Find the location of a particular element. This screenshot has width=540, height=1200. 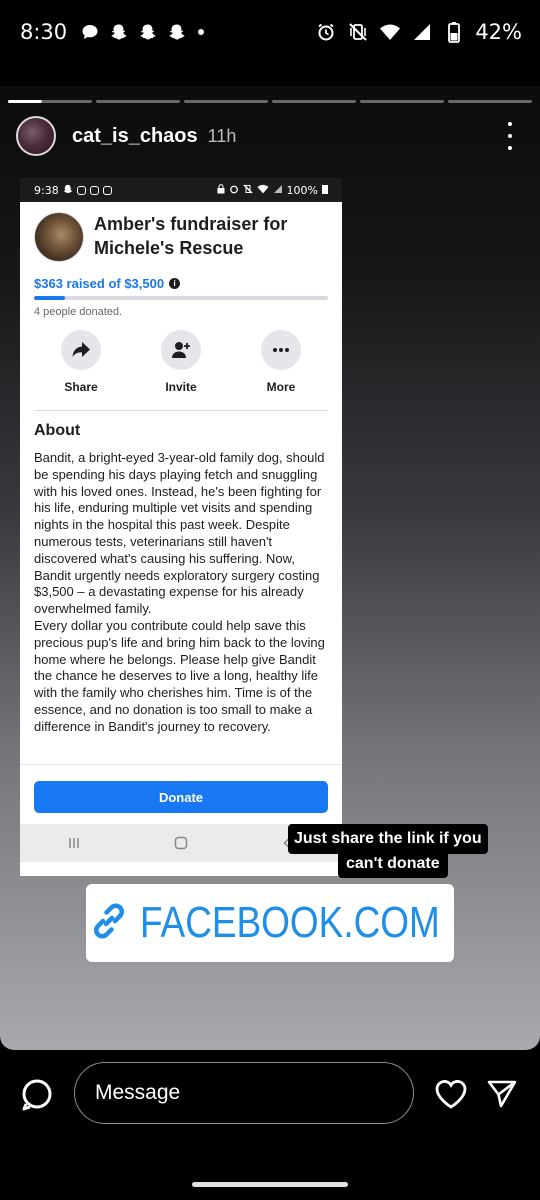

mute-icon is located at coordinates (248, 190).